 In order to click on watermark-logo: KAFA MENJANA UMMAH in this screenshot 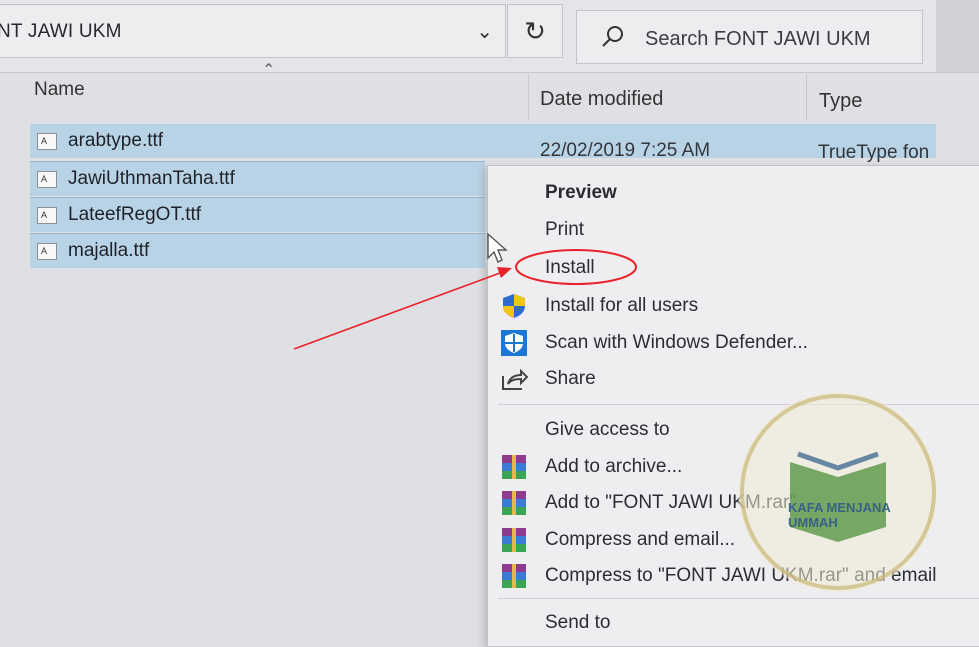, I will do `click(838, 492)`.